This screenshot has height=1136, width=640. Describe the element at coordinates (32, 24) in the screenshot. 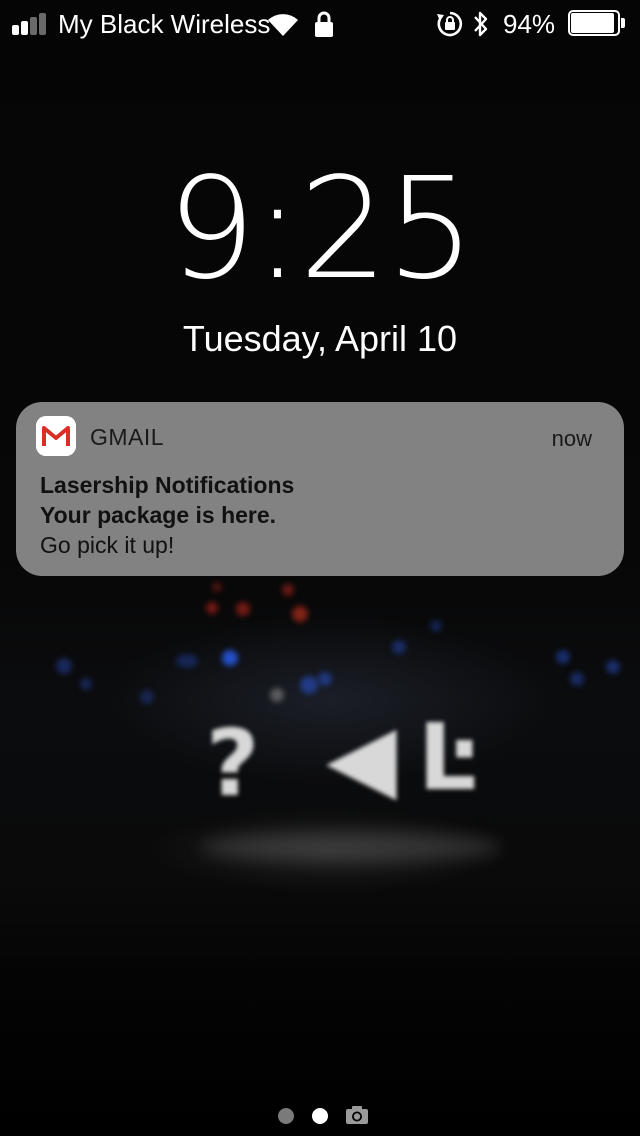

I see `cellular-signal-icon` at that location.